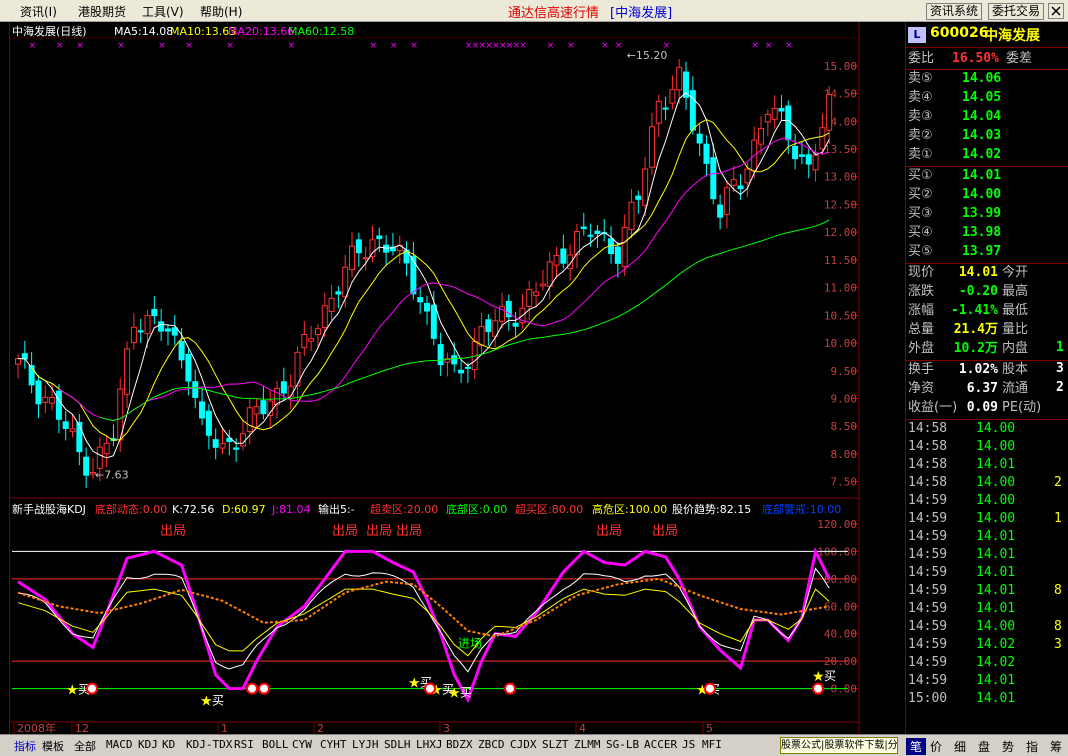 The height and width of the screenshot is (756, 1068). I want to click on kdj-out-label: 出局, so click(379, 531).